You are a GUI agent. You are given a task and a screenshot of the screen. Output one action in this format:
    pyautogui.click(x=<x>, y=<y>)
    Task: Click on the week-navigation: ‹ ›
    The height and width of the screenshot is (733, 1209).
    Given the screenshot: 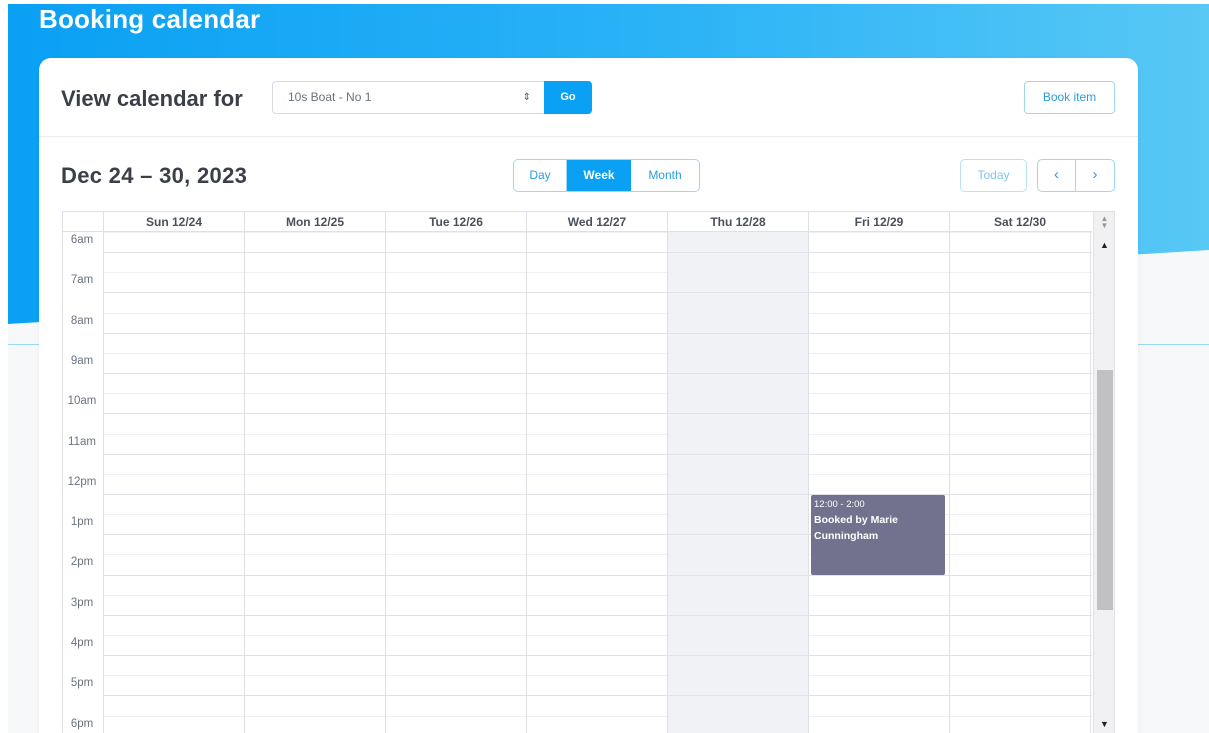 What is the action you would take?
    pyautogui.click(x=1076, y=175)
    